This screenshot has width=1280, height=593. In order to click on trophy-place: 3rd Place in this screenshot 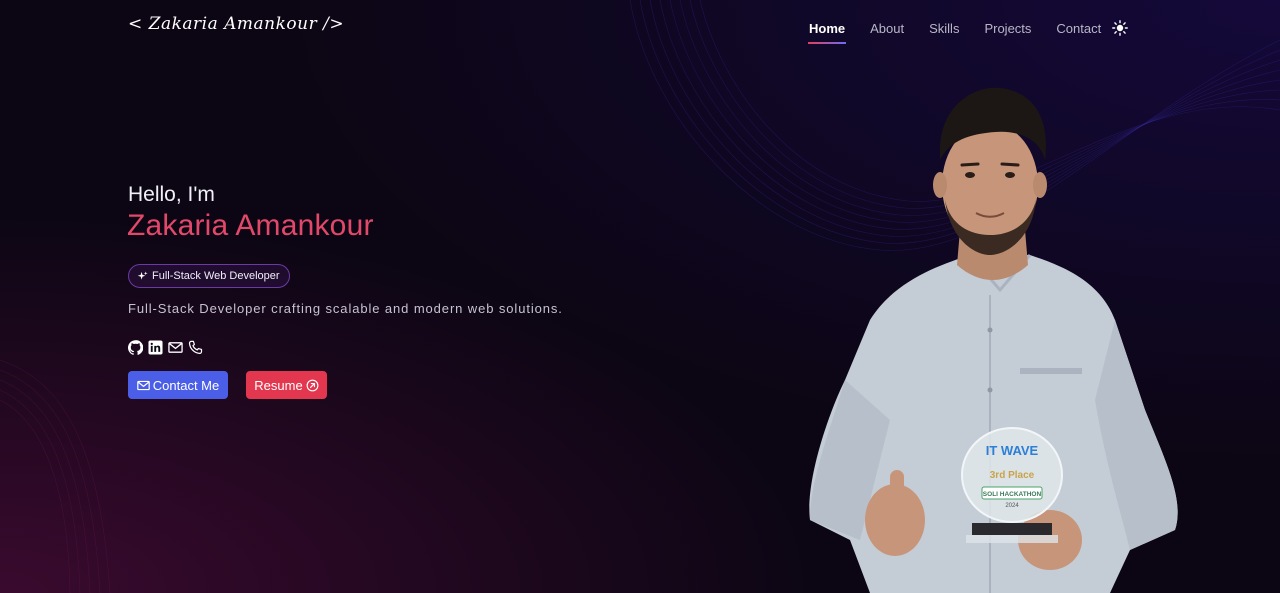, I will do `click(1012, 475)`.